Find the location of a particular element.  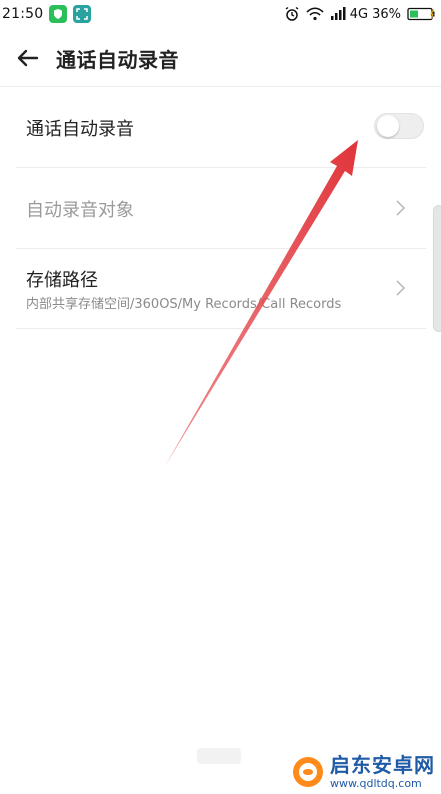

status-bar: 21:50 4G 36% is located at coordinates (220, 14).